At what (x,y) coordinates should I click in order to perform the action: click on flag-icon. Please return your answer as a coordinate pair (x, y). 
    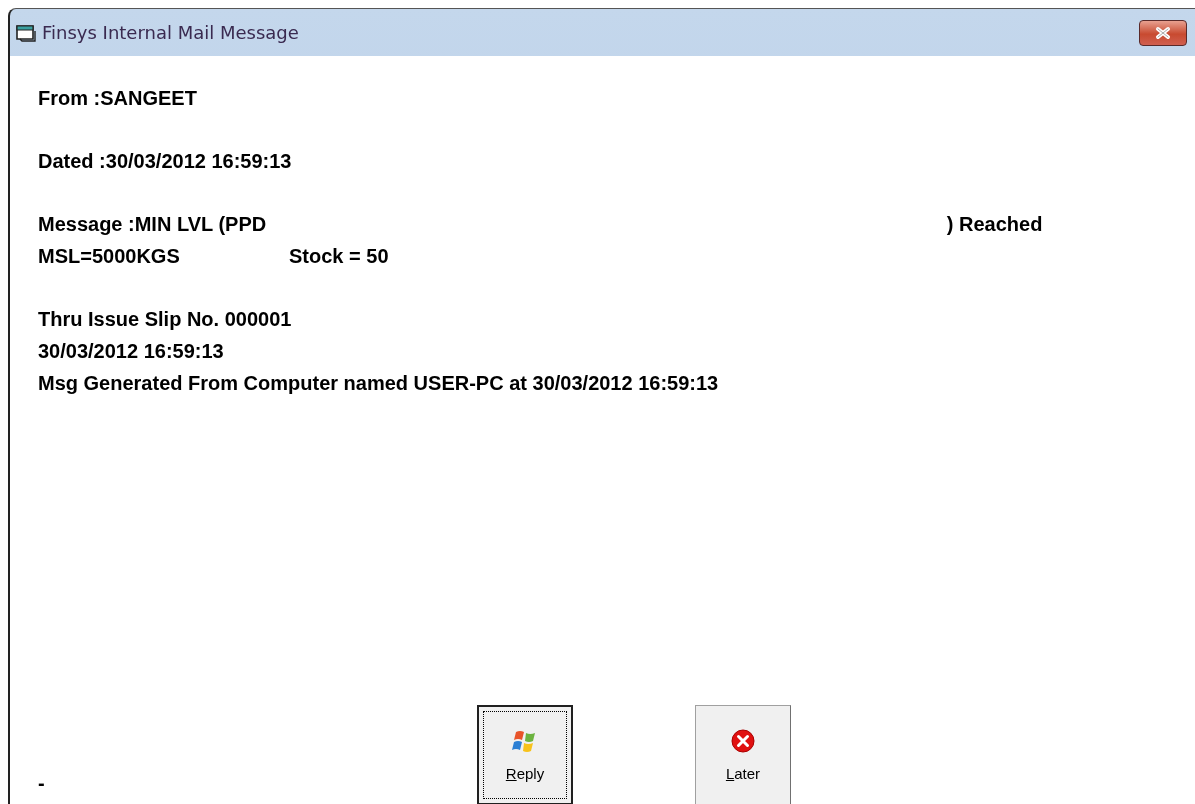
    Looking at the image, I should click on (525, 740).